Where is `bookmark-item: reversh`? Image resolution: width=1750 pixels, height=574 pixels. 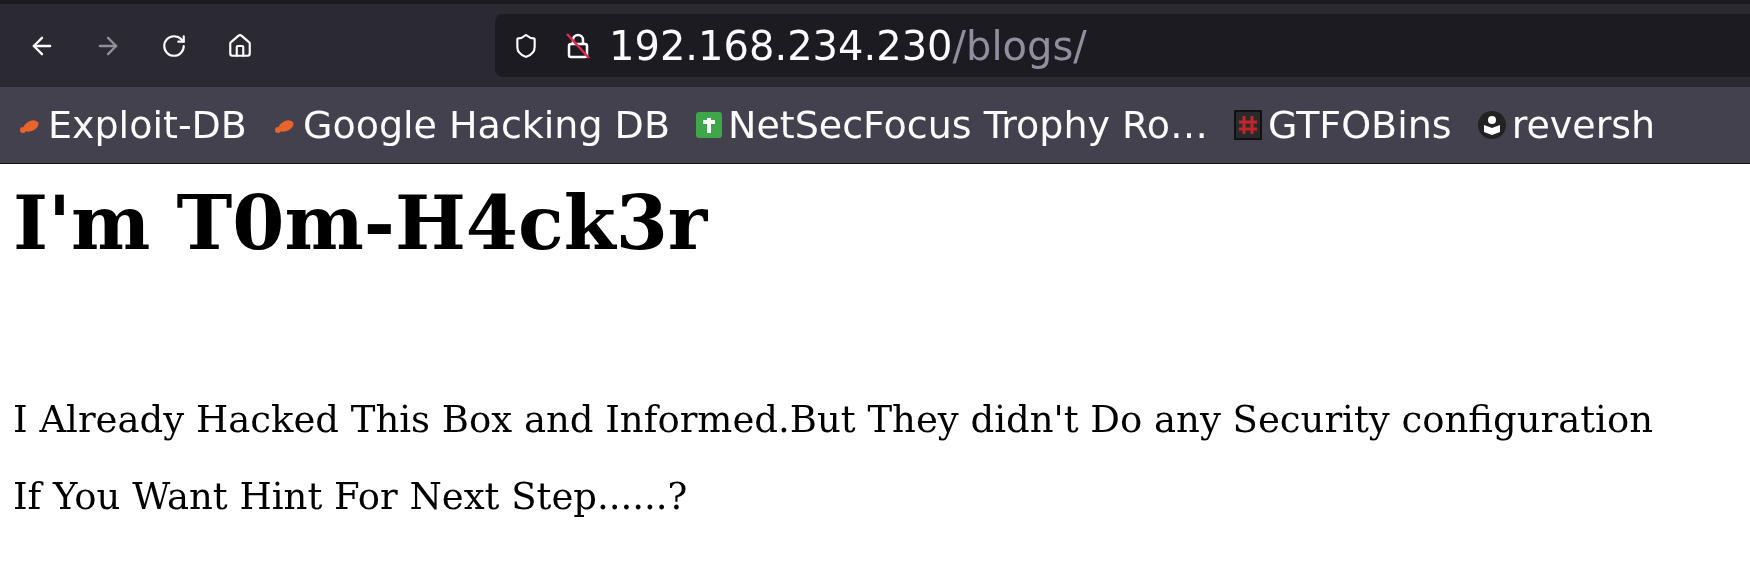 bookmark-item: reversh is located at coordinates (1570, 125).